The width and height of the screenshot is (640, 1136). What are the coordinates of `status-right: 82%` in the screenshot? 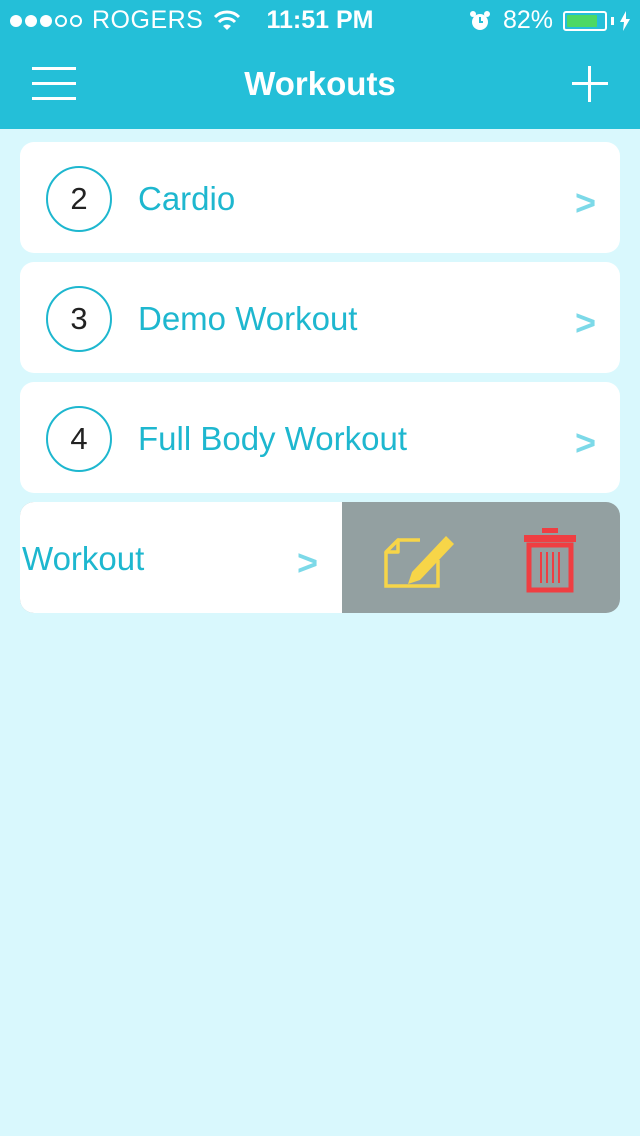 It's located at (549, 20).